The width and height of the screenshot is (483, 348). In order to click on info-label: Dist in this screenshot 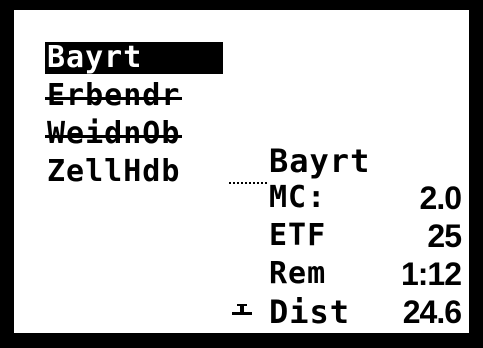, I will do `click(310, 312)`.